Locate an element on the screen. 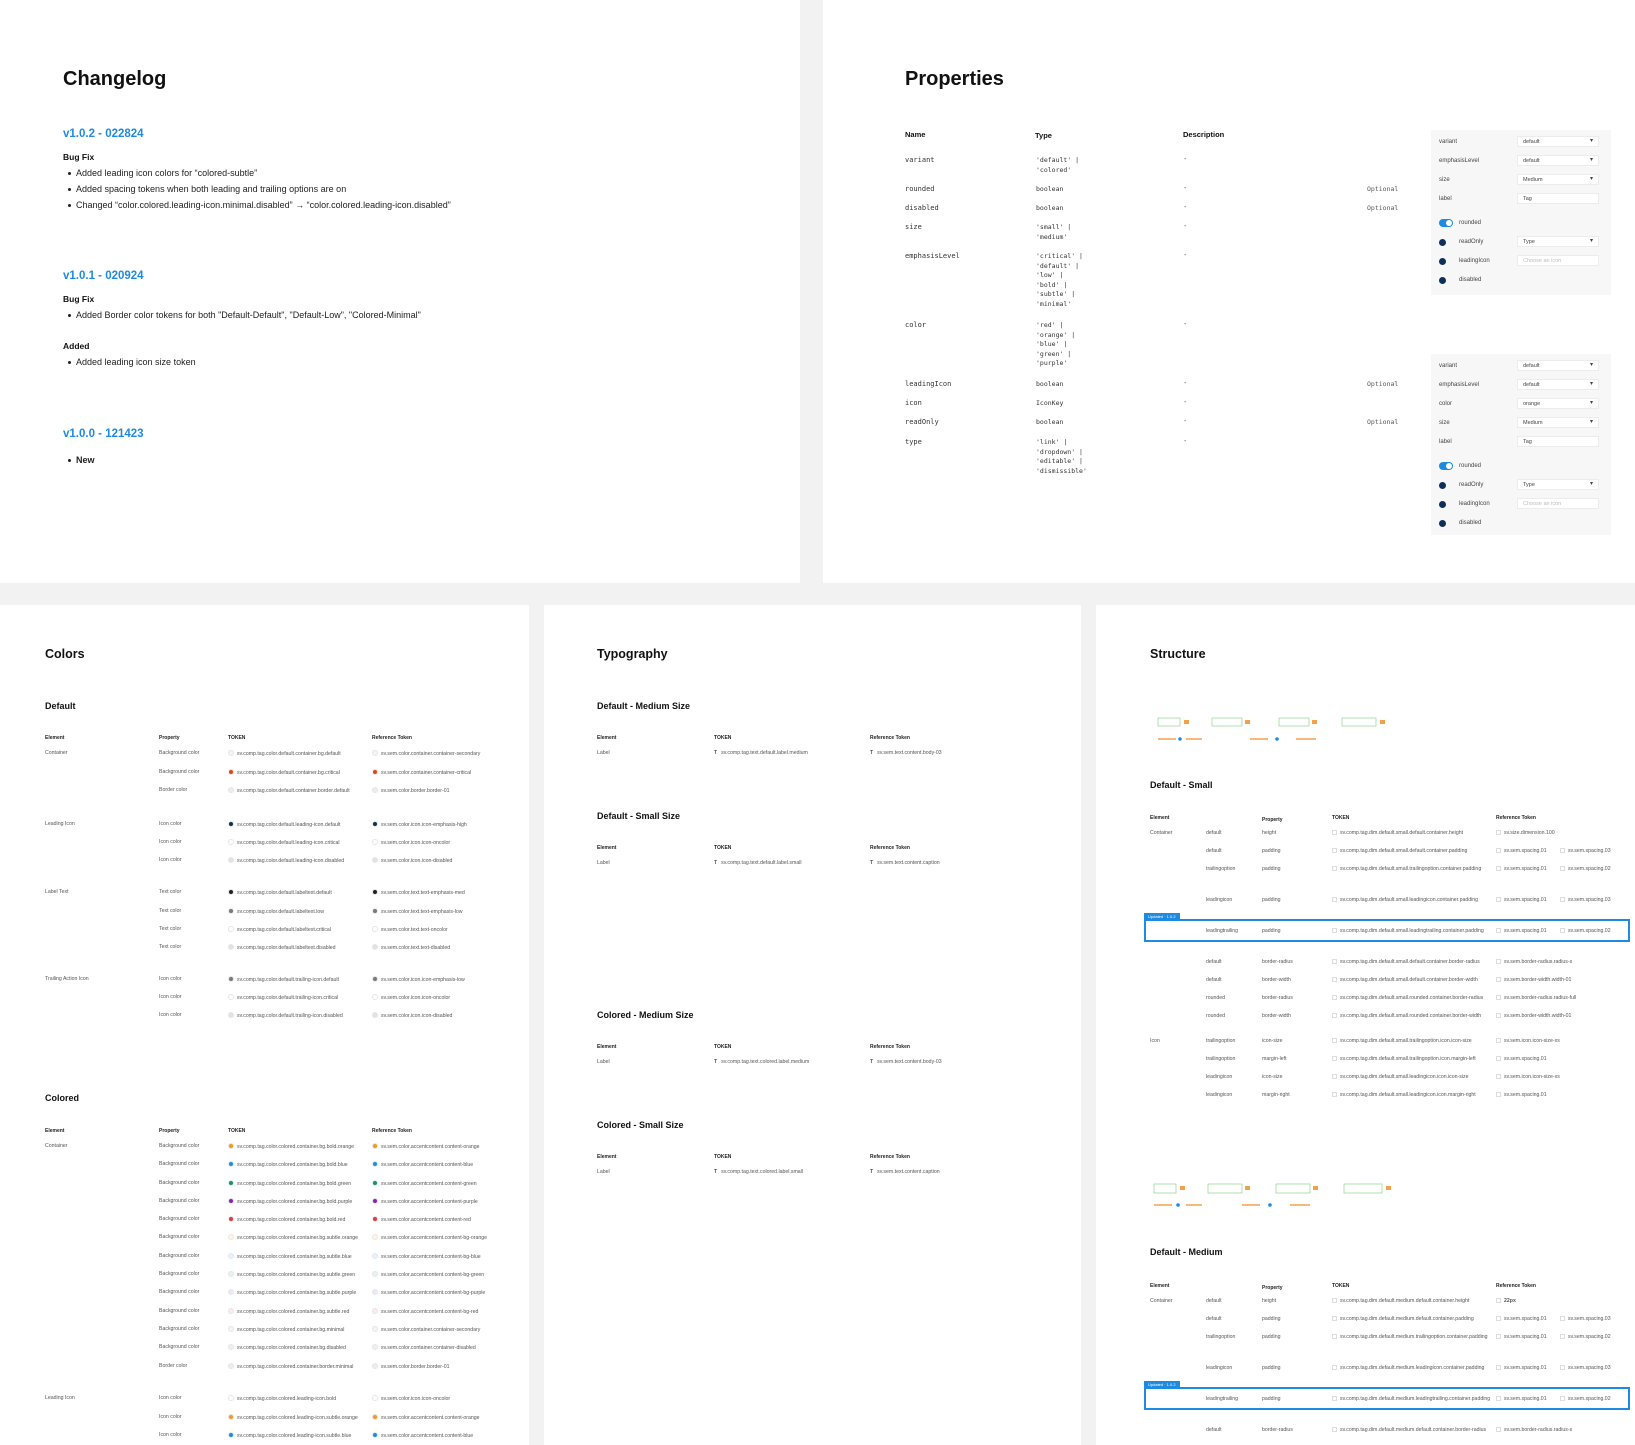 The width and height of the screenshot is (1635, 1445). select-value: default is located at coordinates (1531, 161).